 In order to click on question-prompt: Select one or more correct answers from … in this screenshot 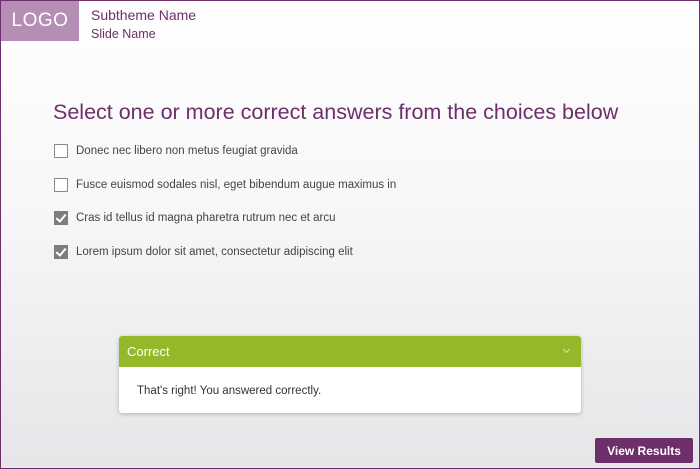, I will do `click(336, 112)`.